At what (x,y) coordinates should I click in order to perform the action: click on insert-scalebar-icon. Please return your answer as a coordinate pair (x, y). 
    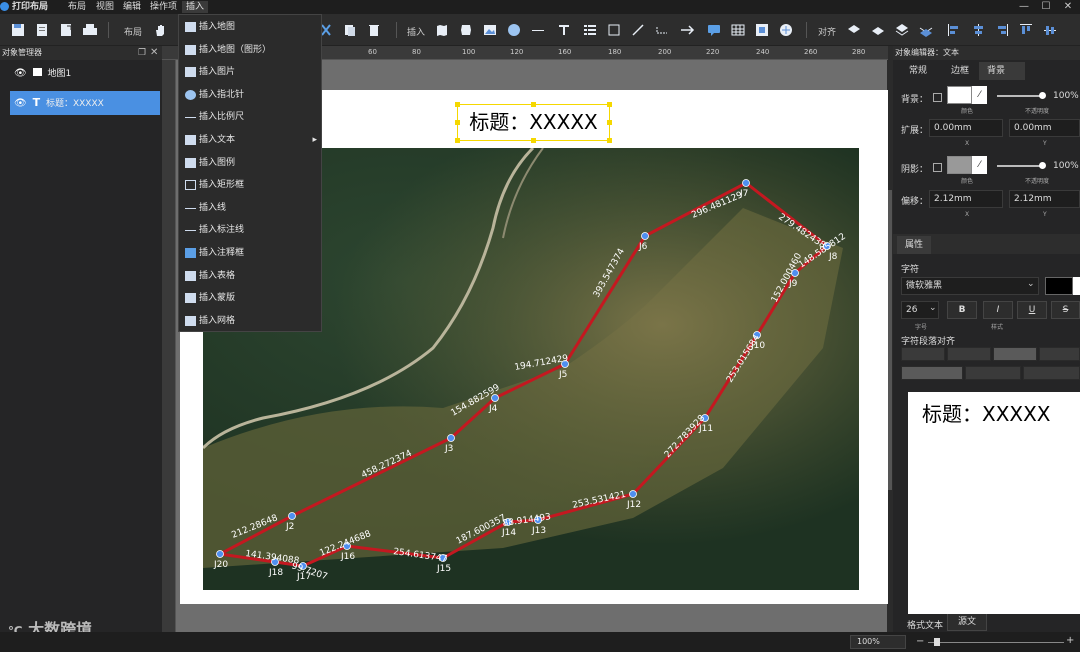
    Looking at the image, I should click on (538, 30).